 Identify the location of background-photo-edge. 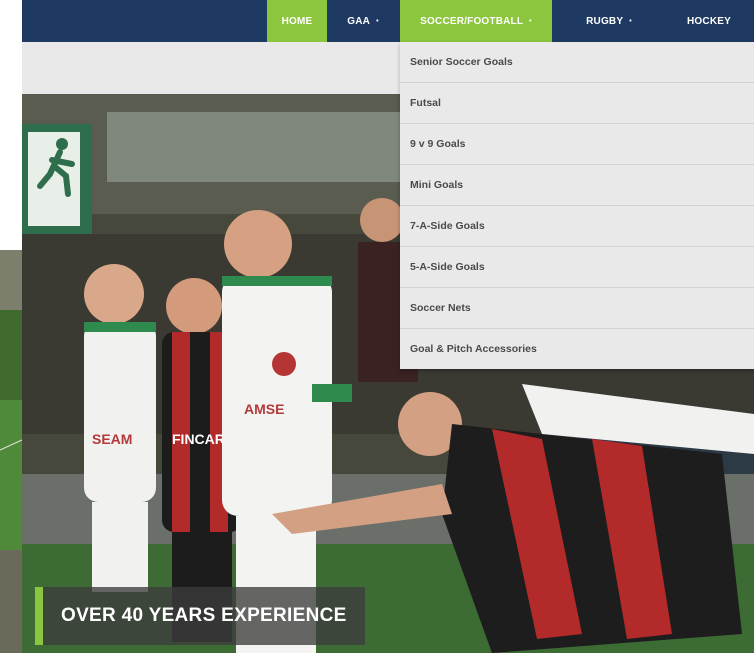
(11, 451).